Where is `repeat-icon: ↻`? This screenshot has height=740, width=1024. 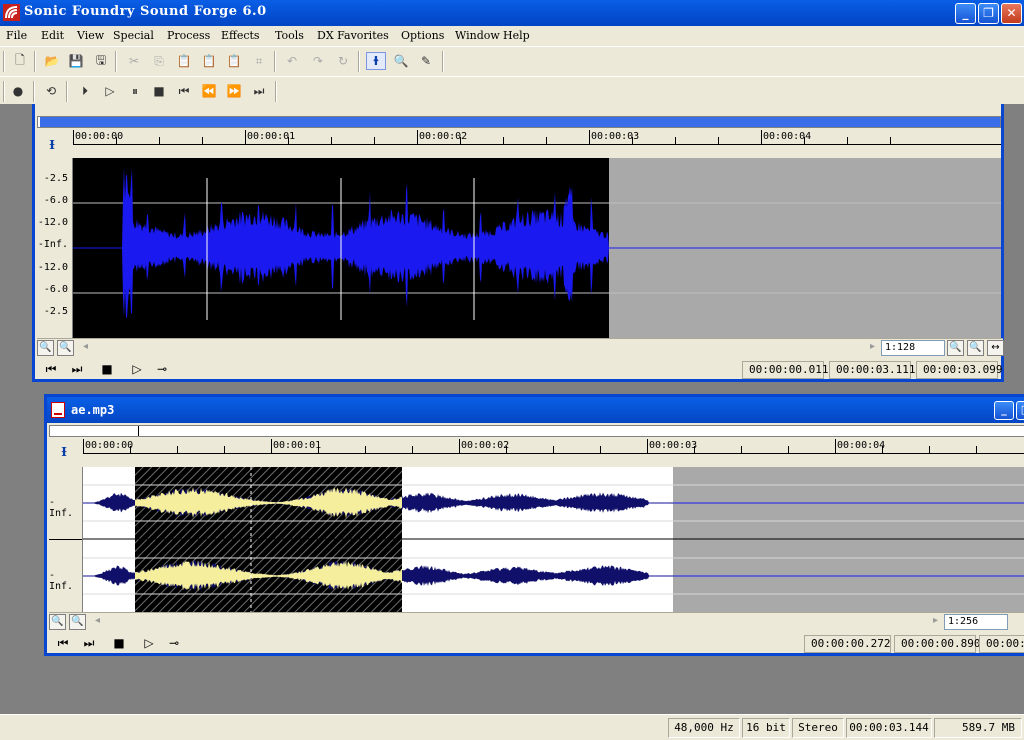 repeat-icon: ↻ is located at coordinates (343, 61).